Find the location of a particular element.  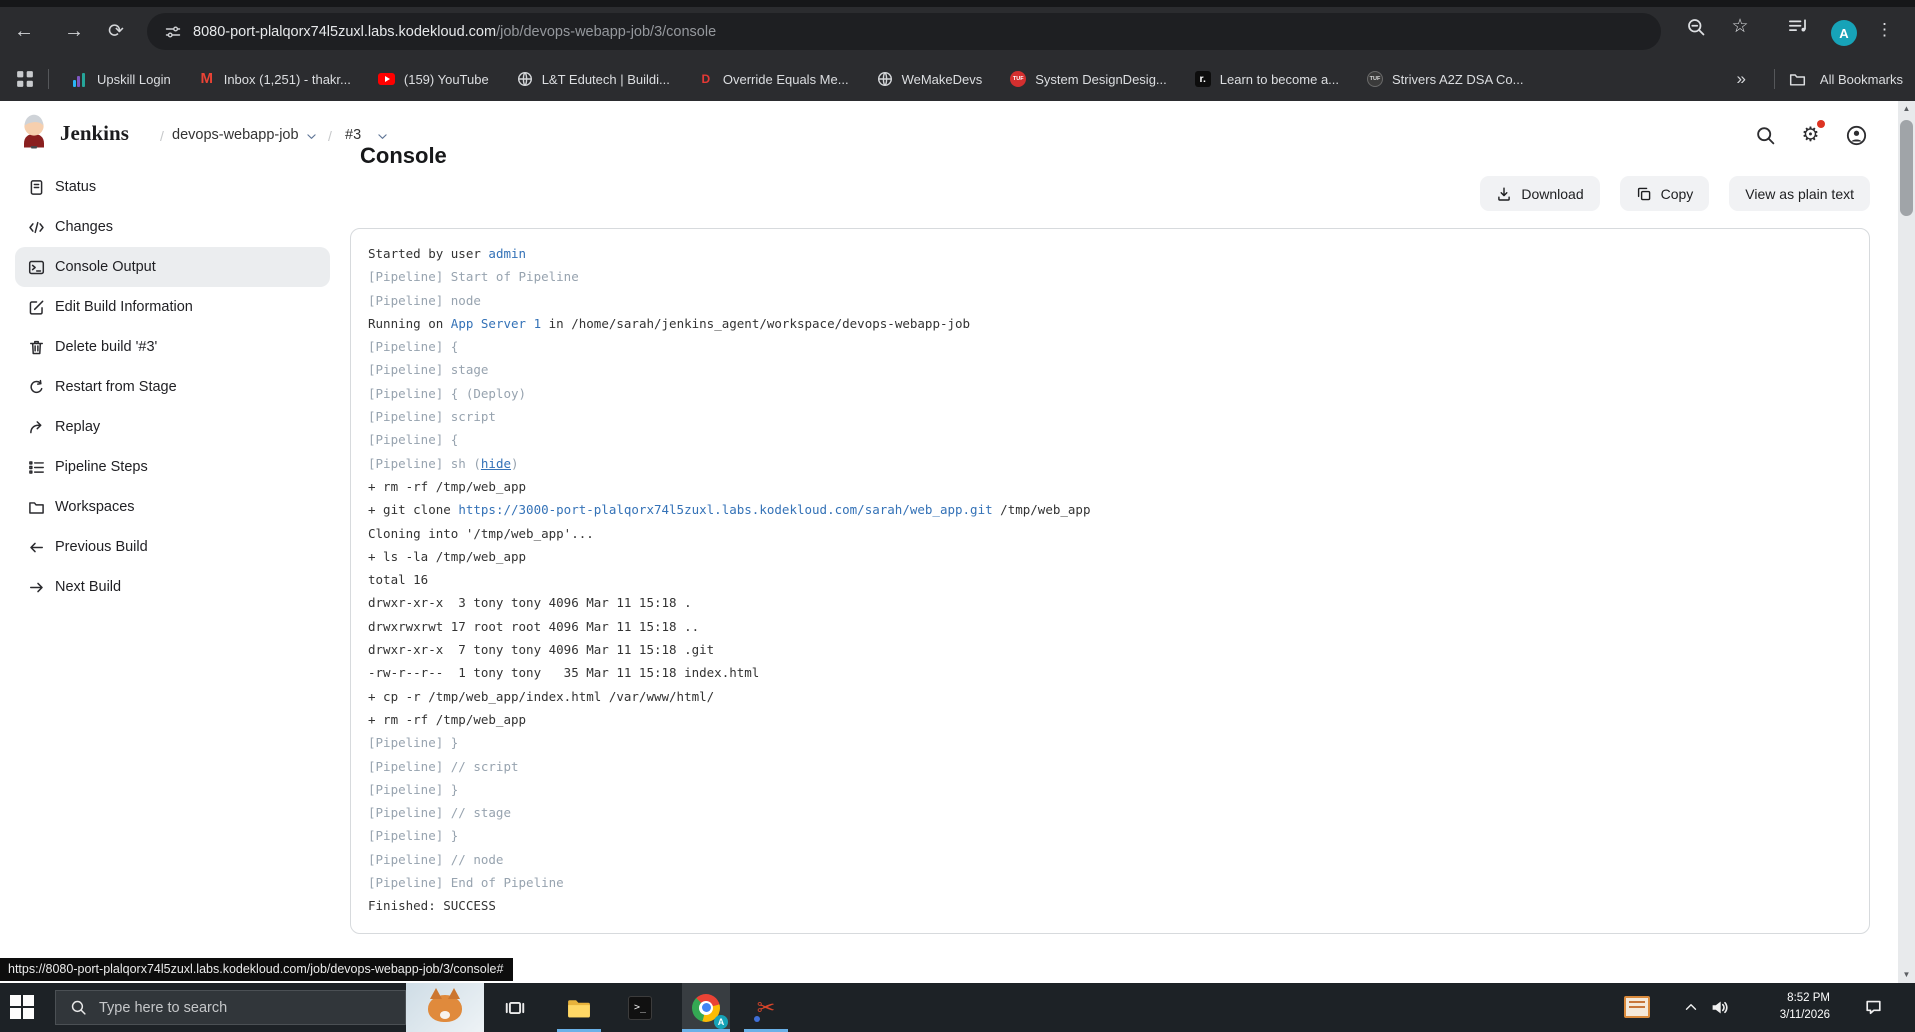

zoom-out-icon is located at coordinates (1696, 27).